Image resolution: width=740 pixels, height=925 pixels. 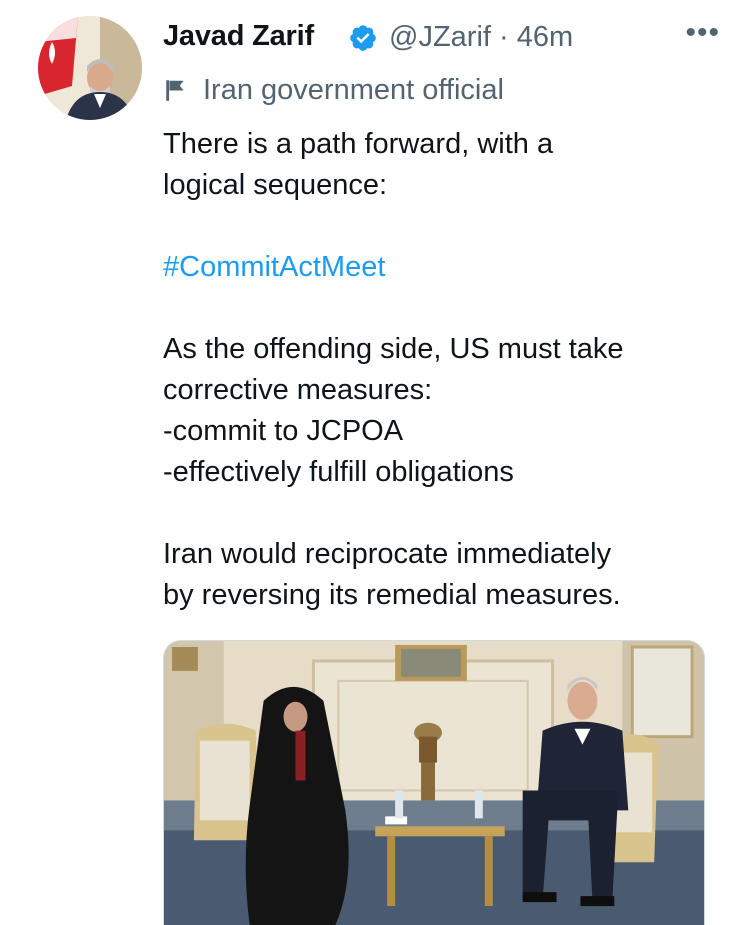 I want to click on tweet-line: -commit to JCPOA, so click(x=283, y=431).